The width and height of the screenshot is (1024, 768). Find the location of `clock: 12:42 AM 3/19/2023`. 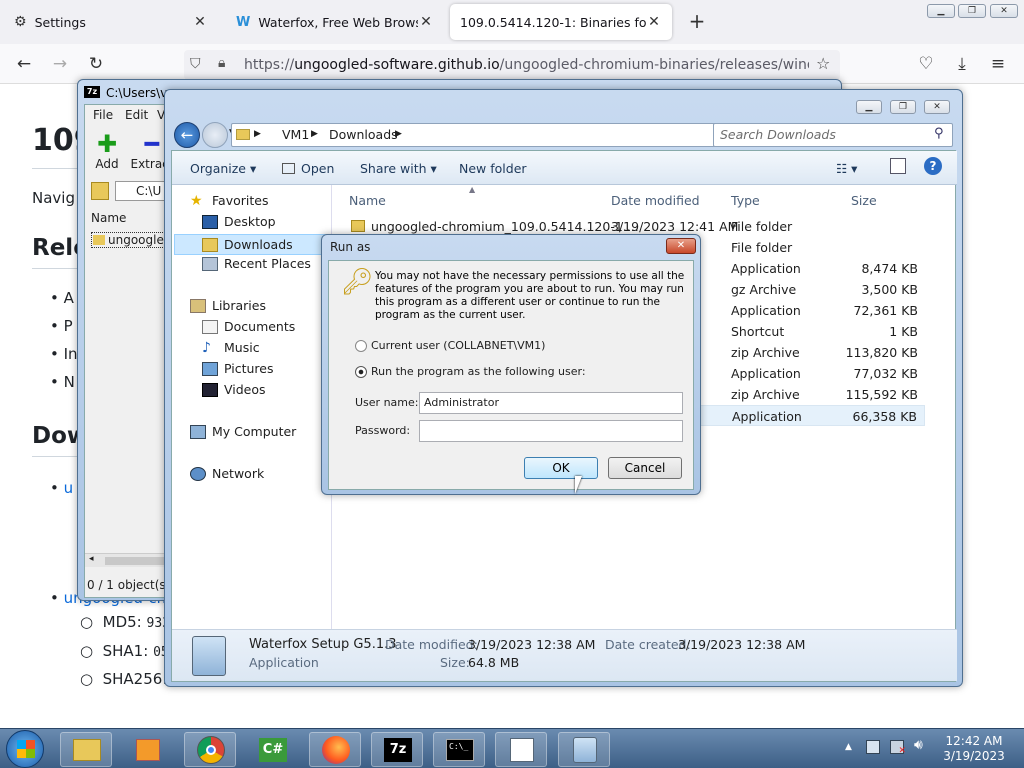

clock: 12:42 AM 3/19/2023 is located at coordinates (974, 749).